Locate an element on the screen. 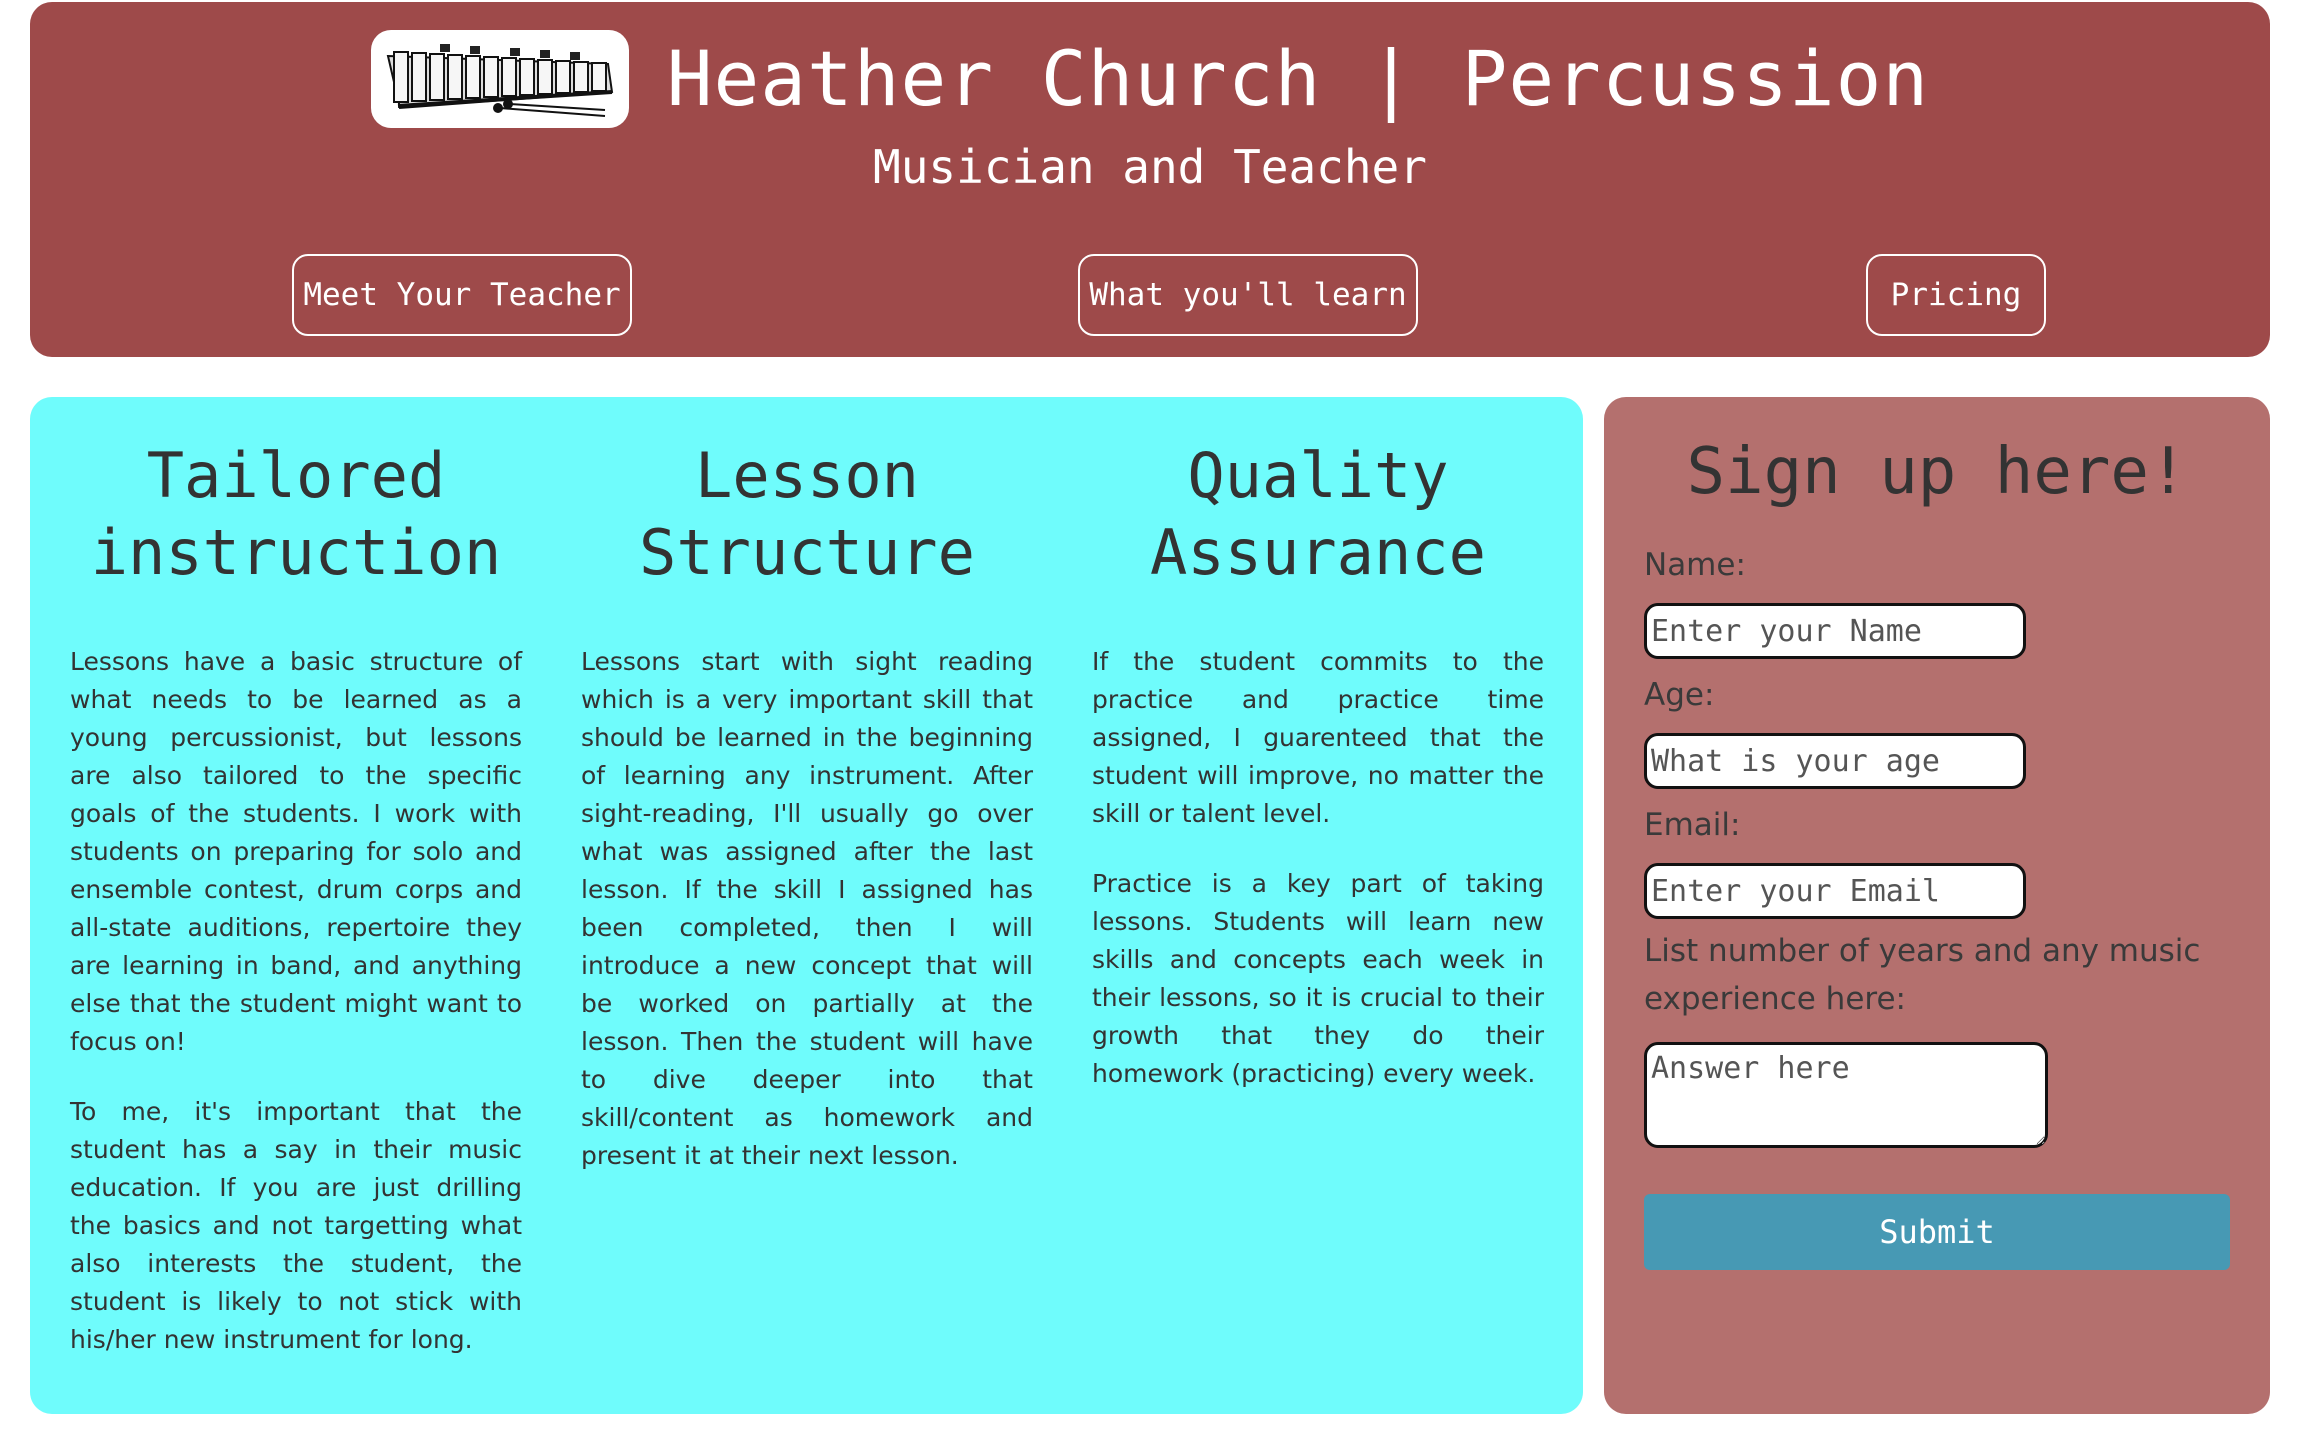 This screenshot has height=1434, width=2316. experience-textarea is located at coordinates (1846, 1095).